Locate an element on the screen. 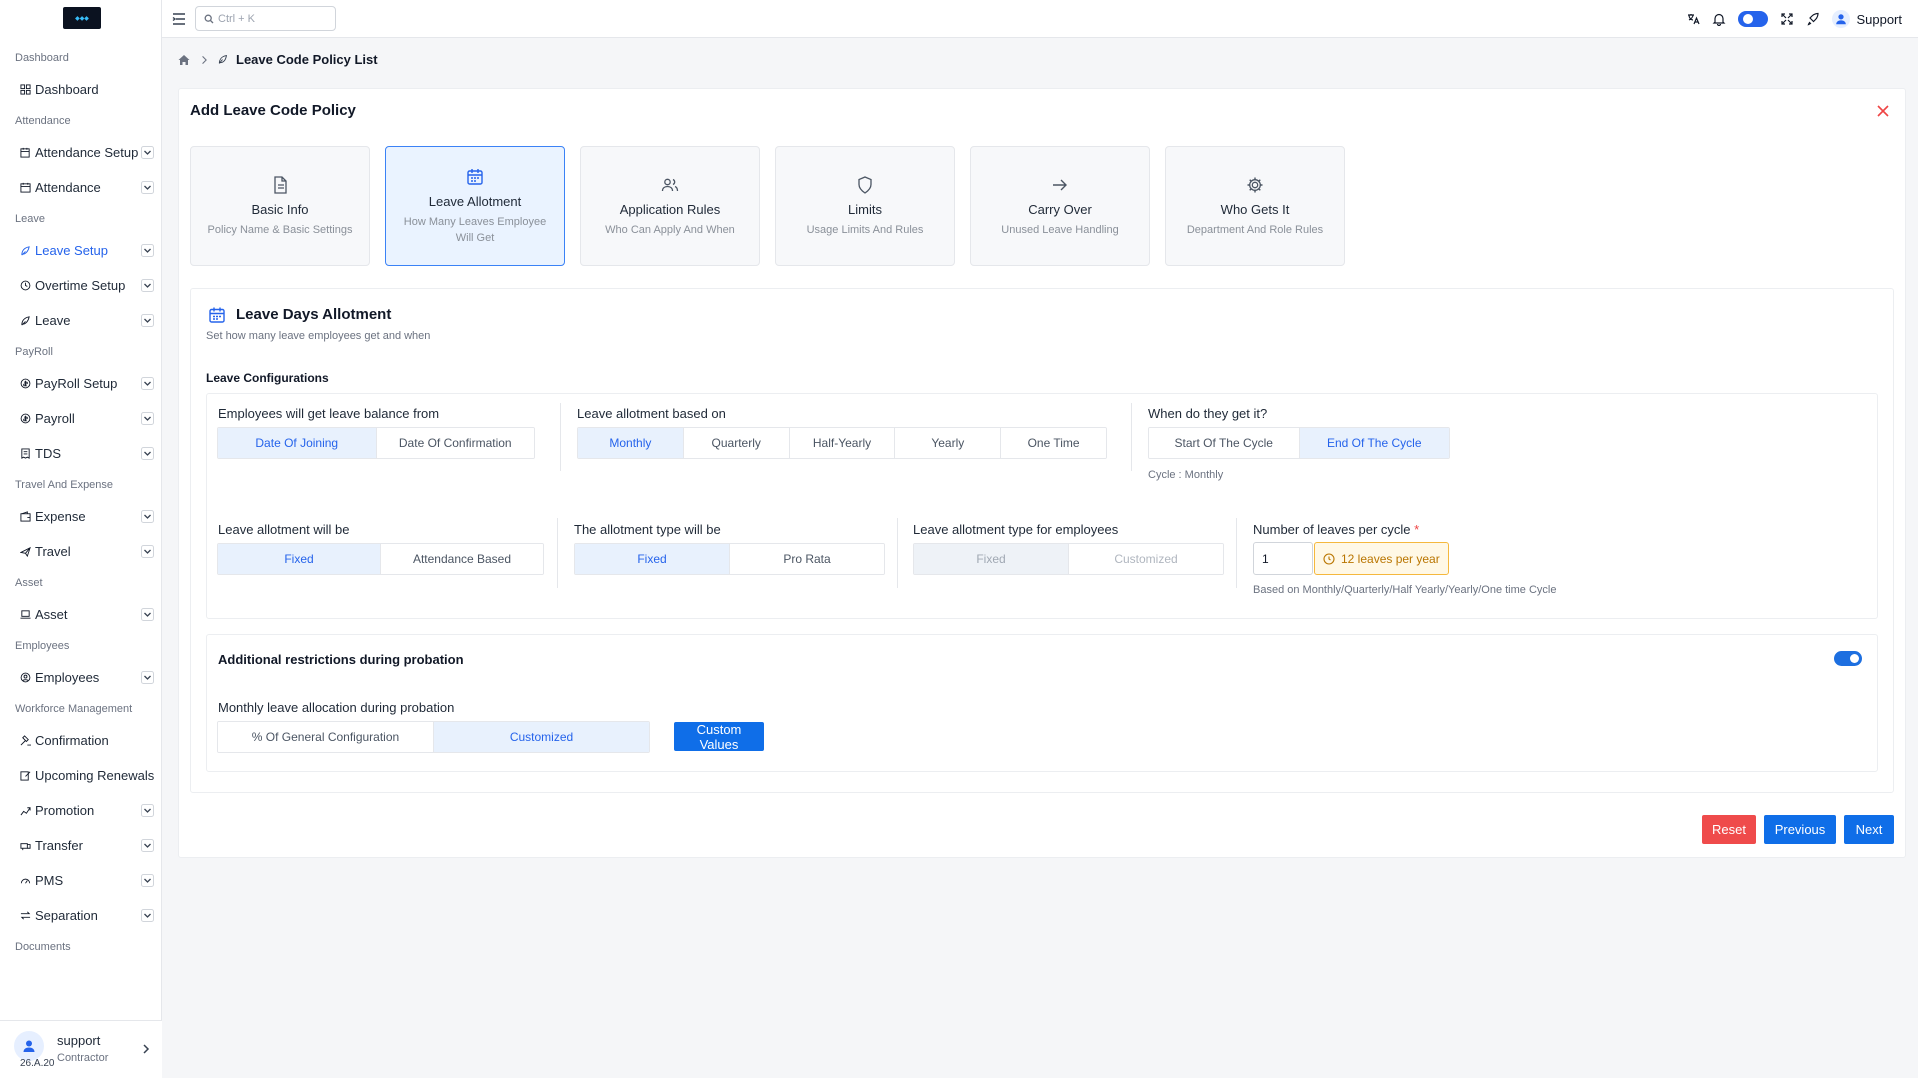 This screenshot has height=1078, width=1918. theme-toggle is located at coordinates (1753, 19).